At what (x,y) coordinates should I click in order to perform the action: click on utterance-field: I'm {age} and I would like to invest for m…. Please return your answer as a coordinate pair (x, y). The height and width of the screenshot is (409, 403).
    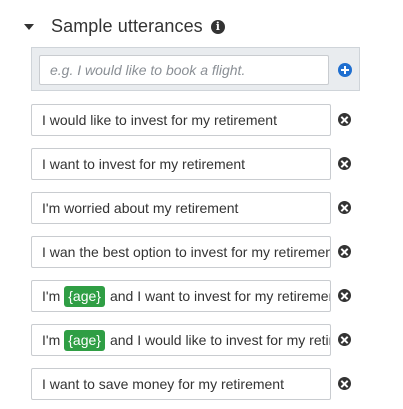
    Looking at the image, I should click on (181, 340).